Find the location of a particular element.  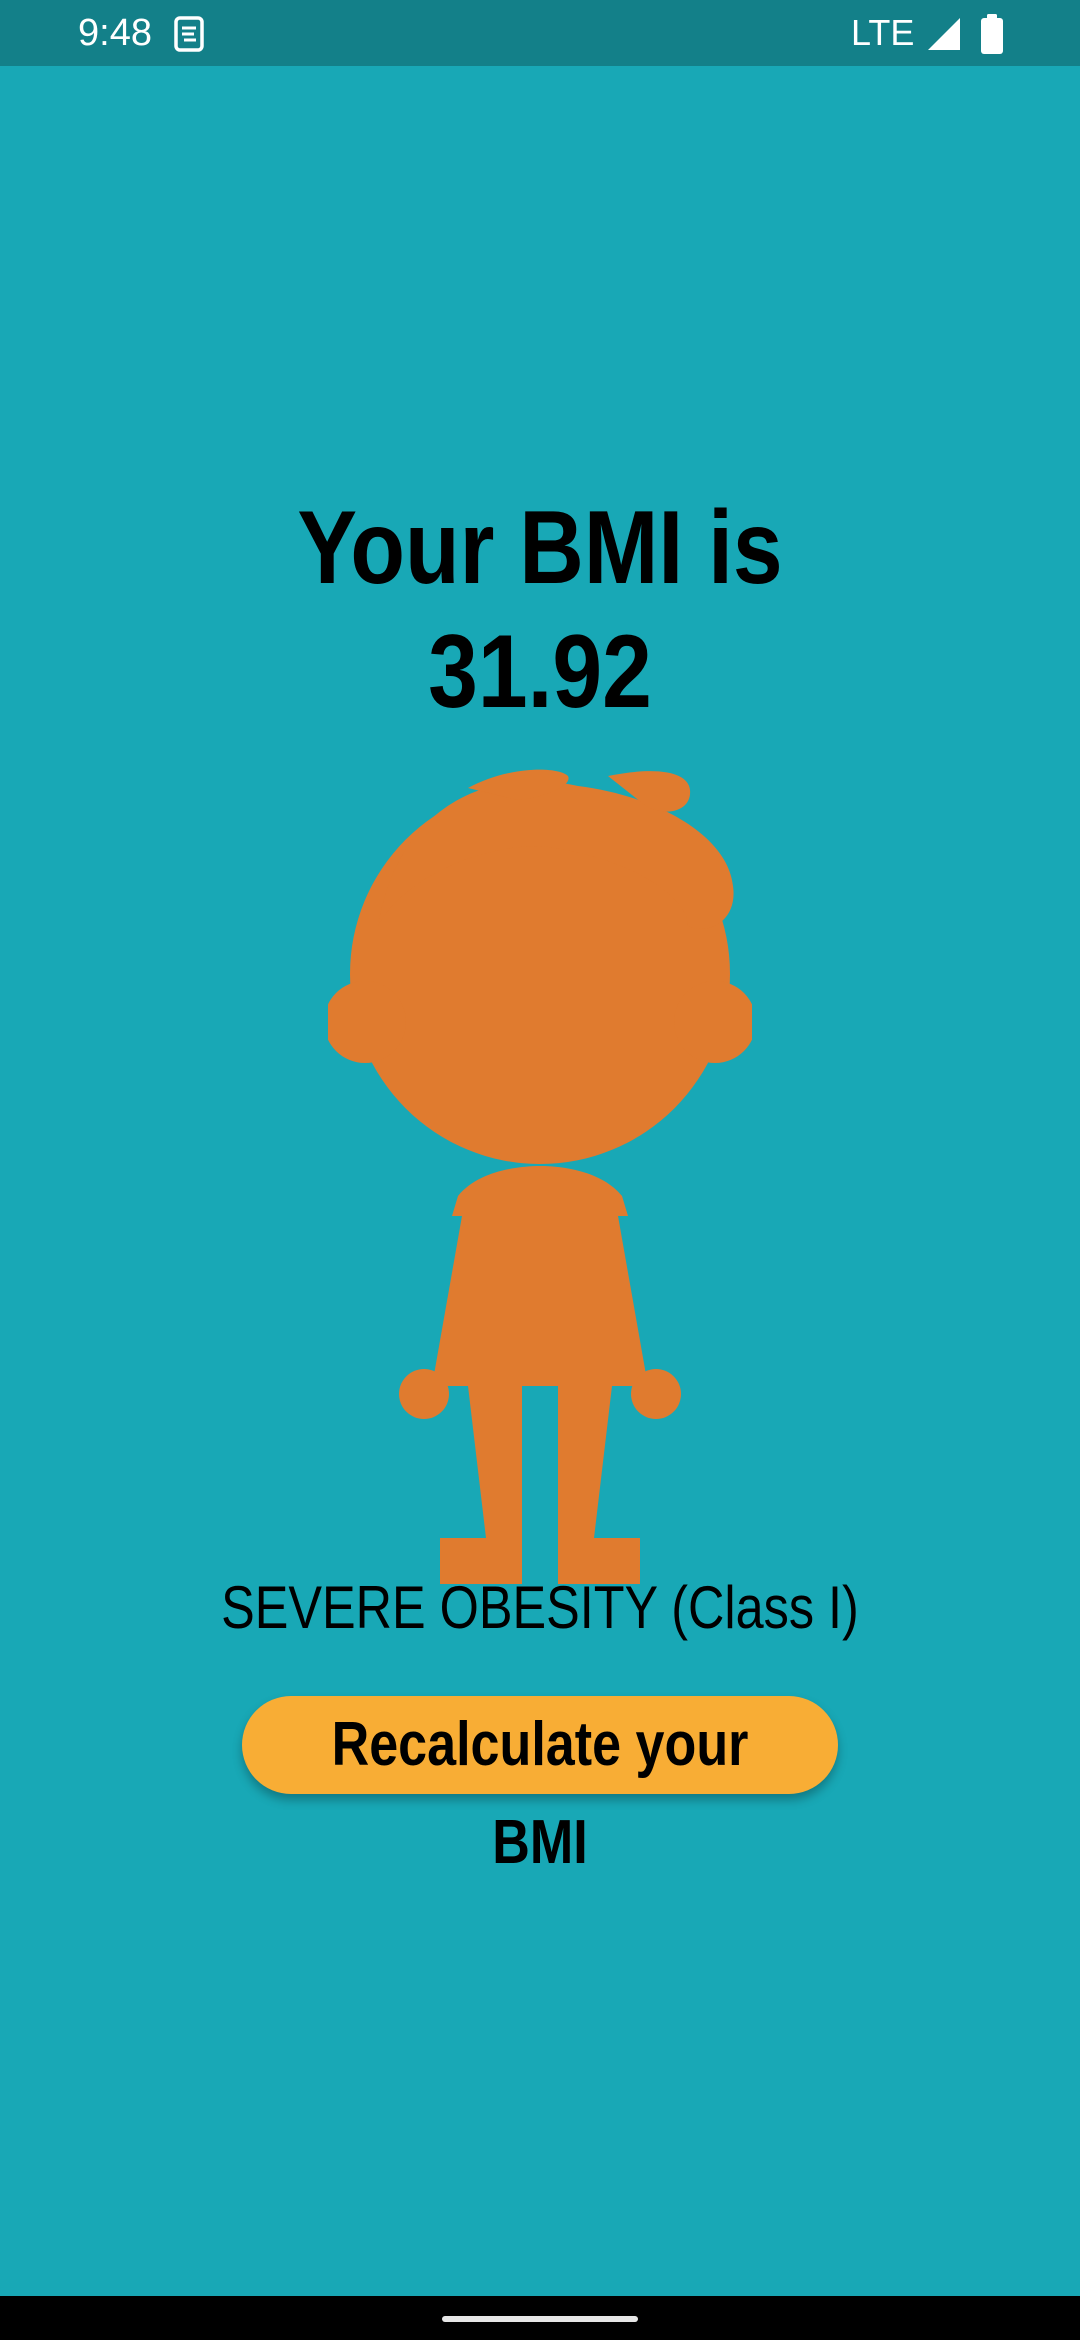

person-silhouette-icon is located at coordinates (540, 1176).